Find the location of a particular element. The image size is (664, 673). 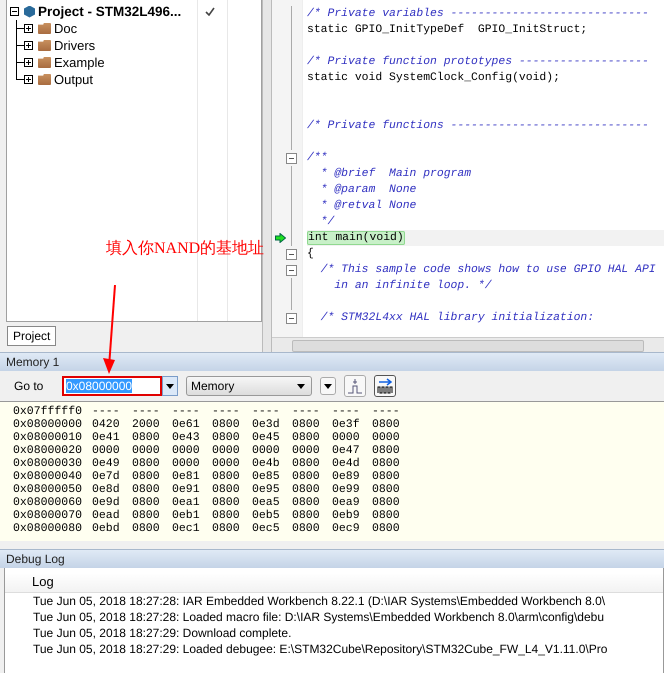

memory-value: 0e61 is located at coordinates (186, 424).